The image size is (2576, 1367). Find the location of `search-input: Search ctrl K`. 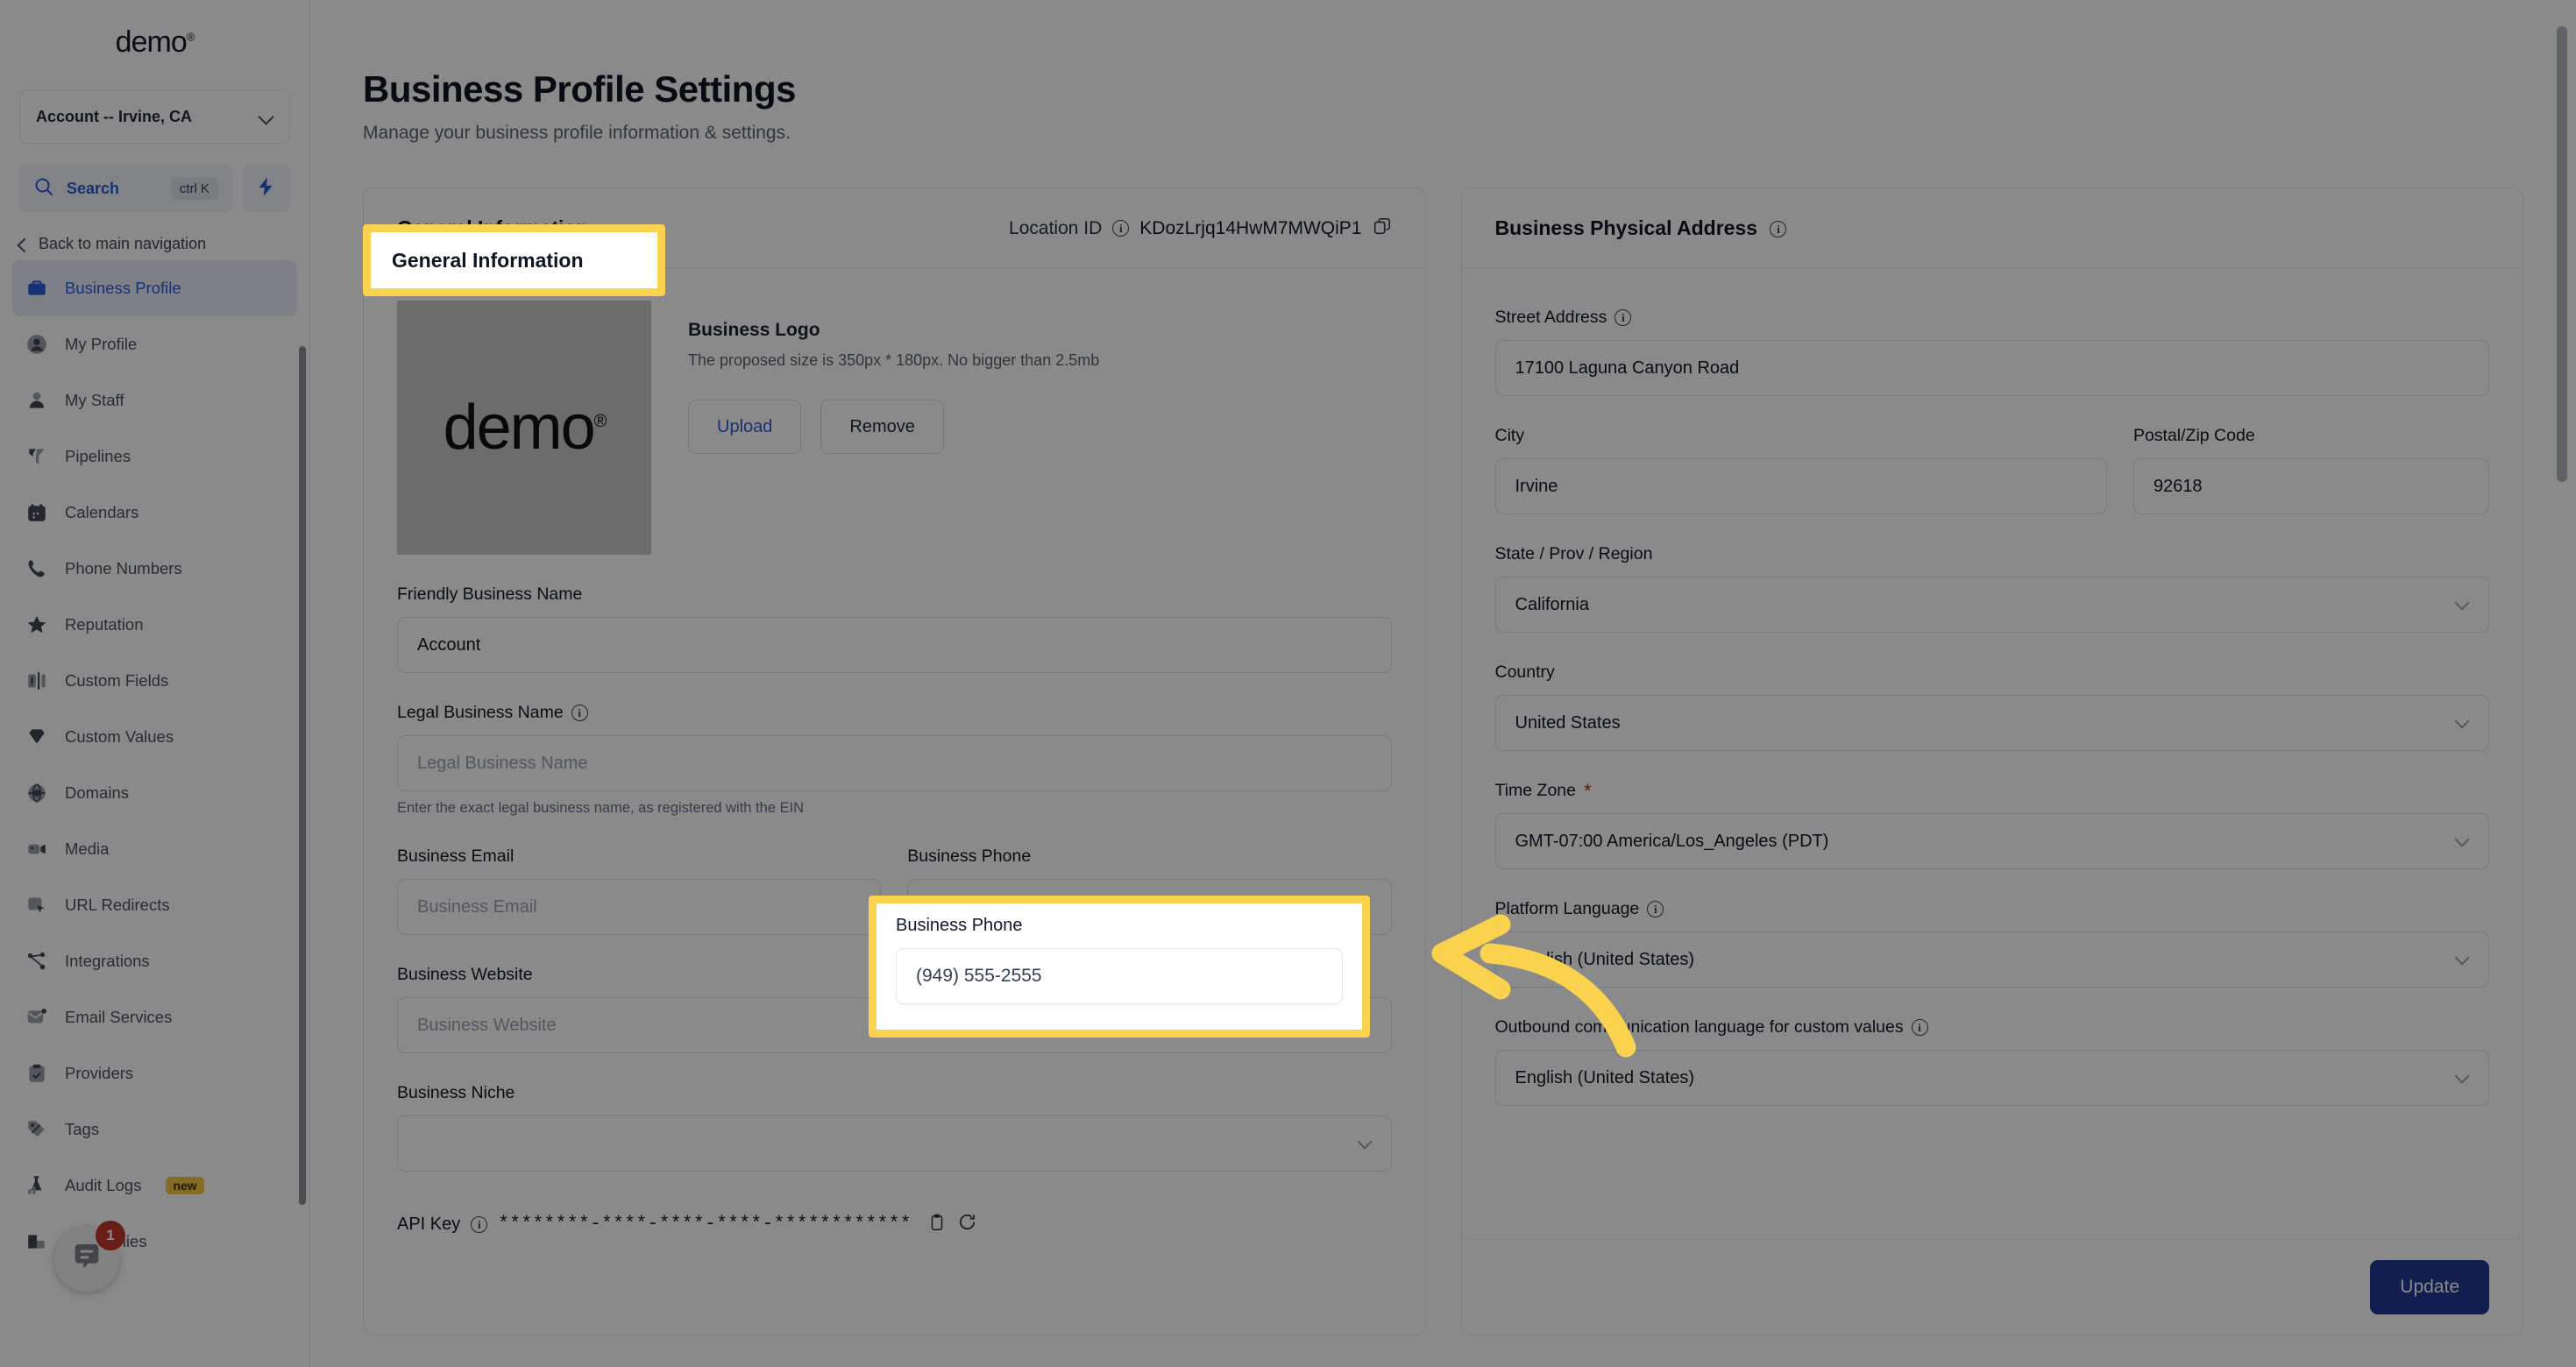

search-input: Search ctrl K is located at coordinates (125, 188).